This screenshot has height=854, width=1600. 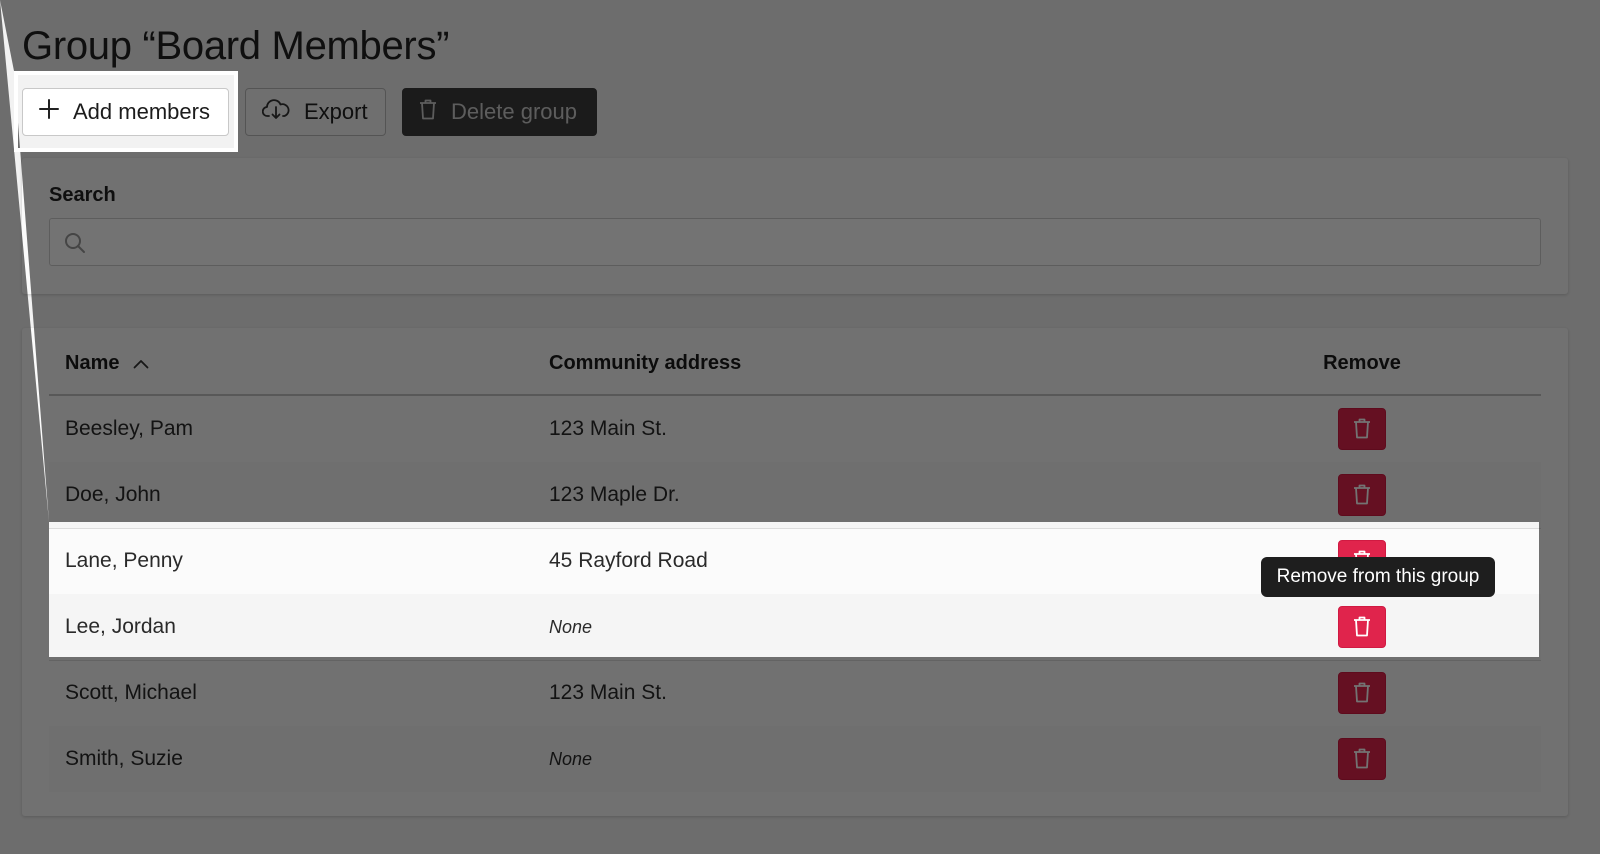 I want to click on table-row: Scott, Michael 123 Main St., so click(x=795, y=693).